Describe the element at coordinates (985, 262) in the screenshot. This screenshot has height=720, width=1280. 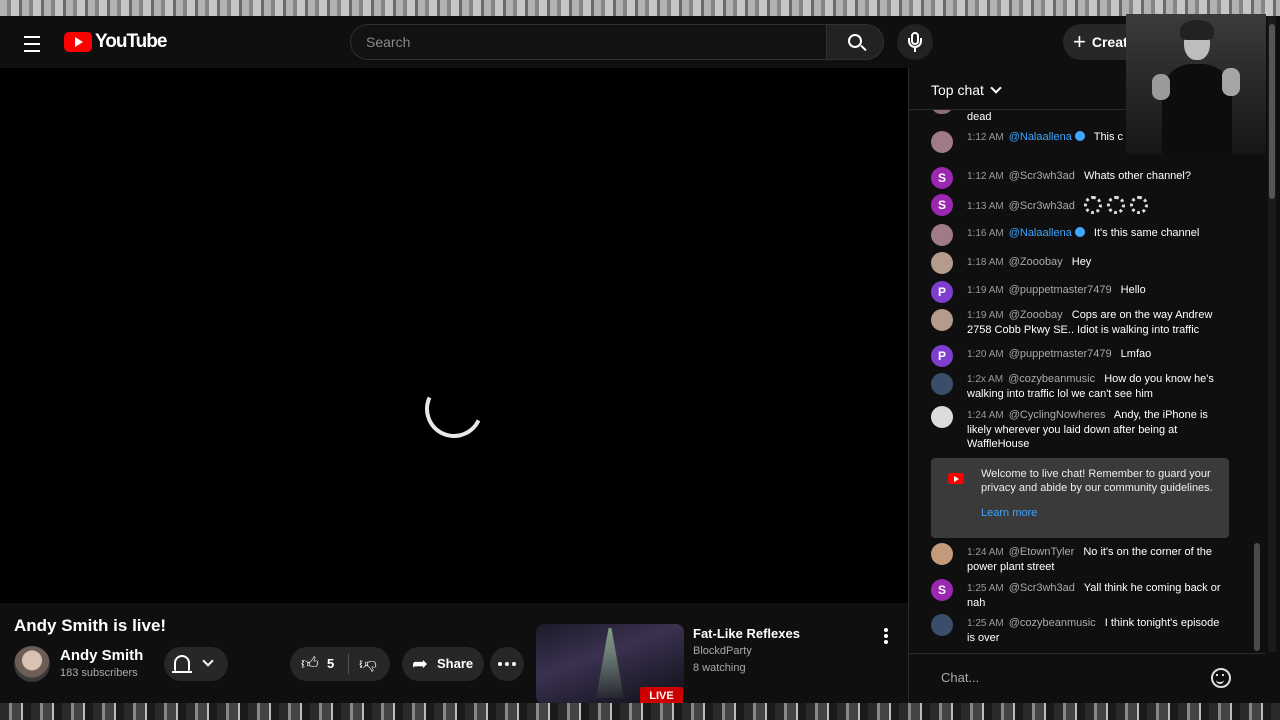
I see `message-time: 1:18 AM` at that location.